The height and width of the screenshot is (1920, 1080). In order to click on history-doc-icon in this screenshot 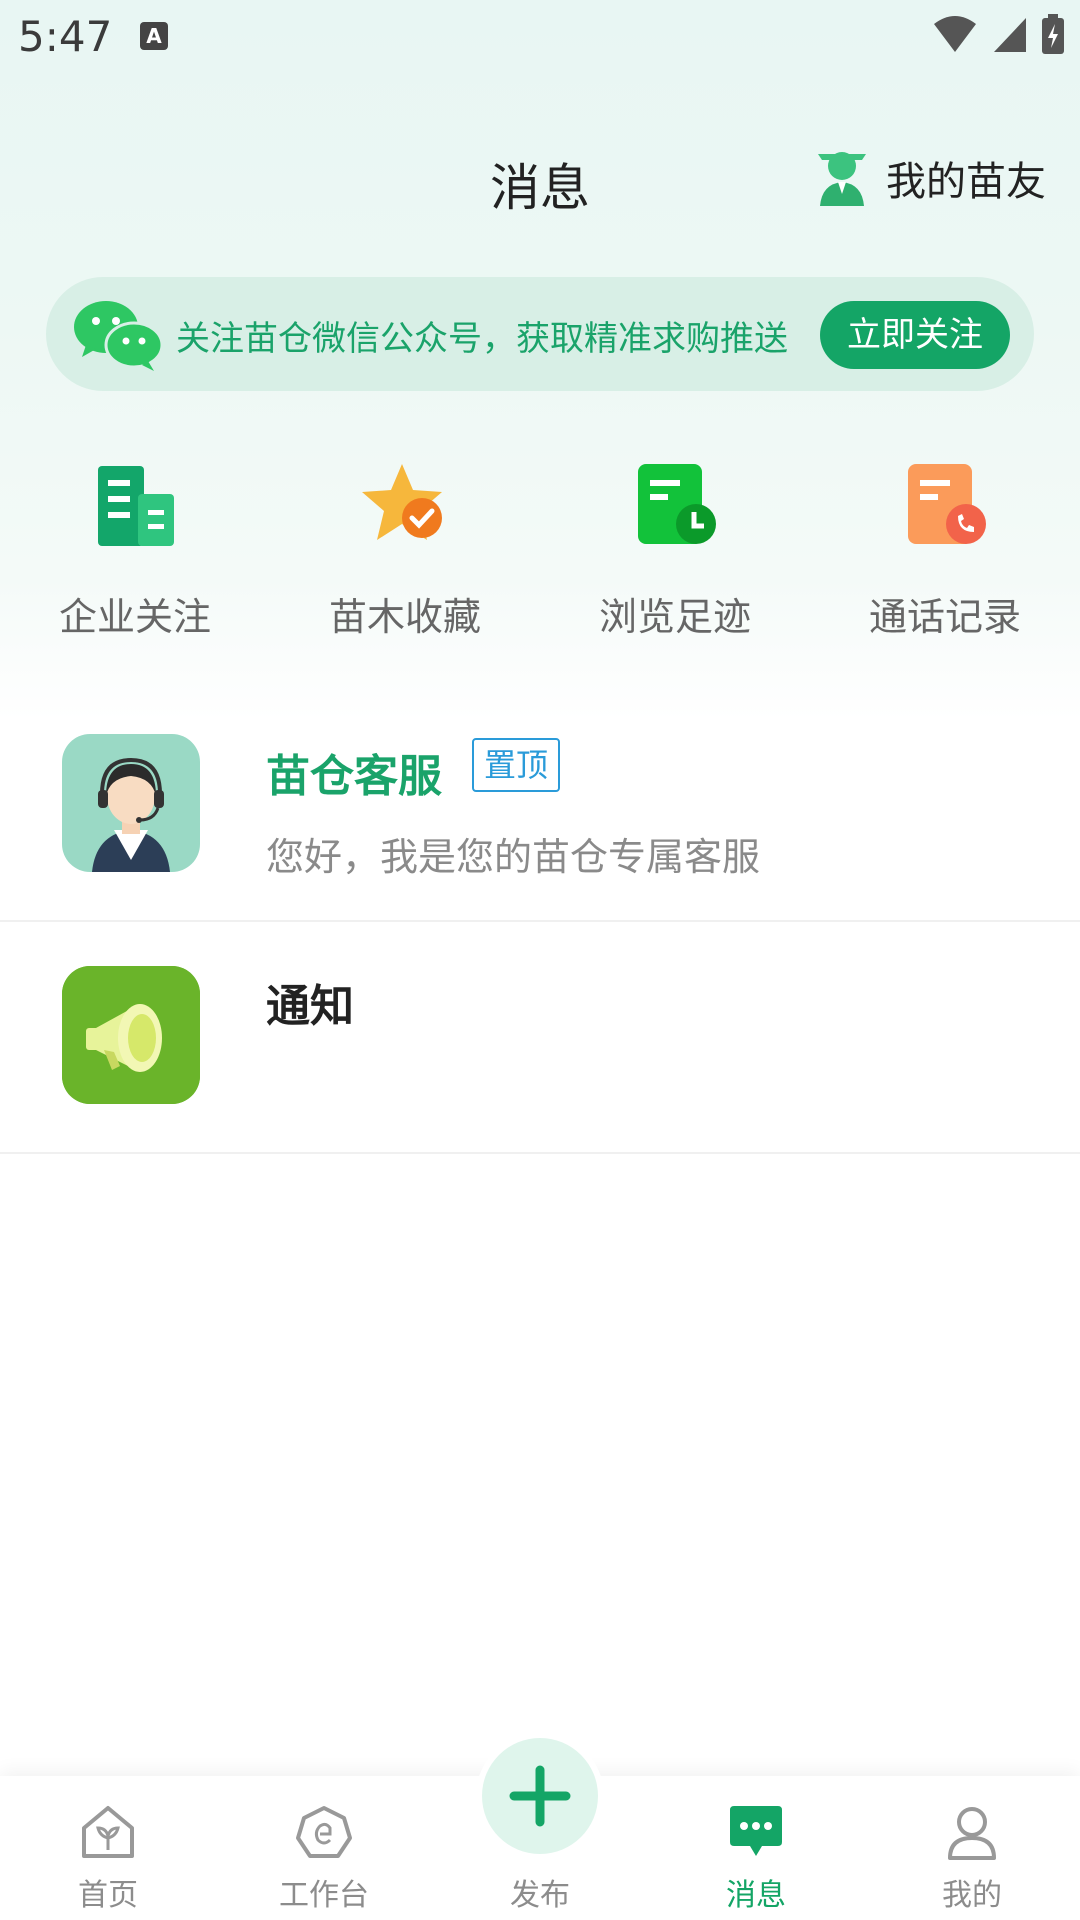, I will do `click(677, 504)`.